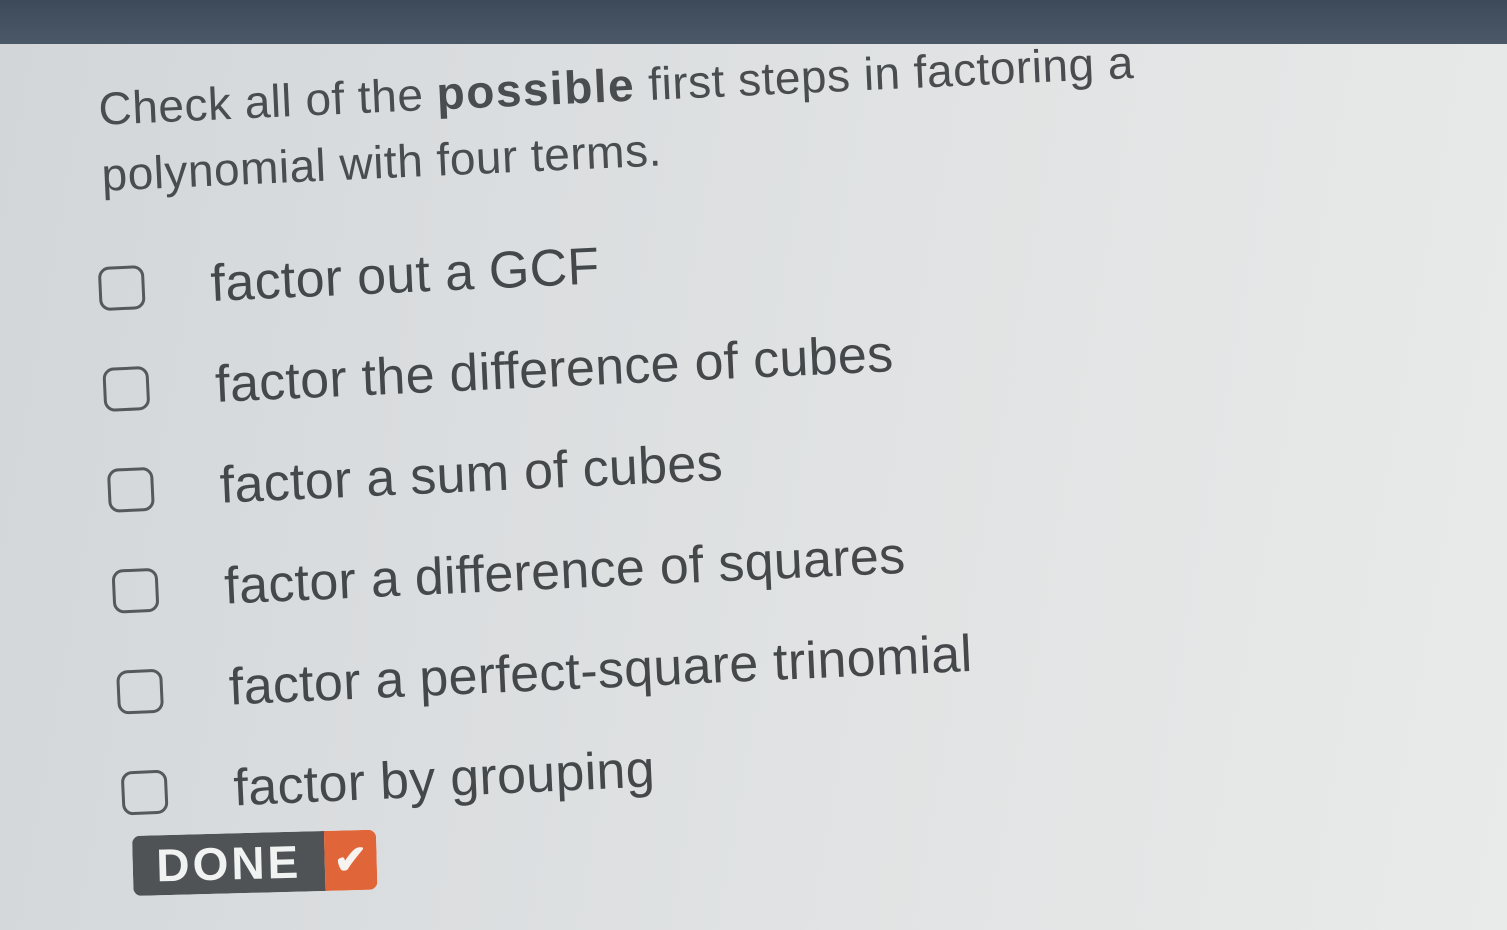 The image size is (1507, 930). Describe the element at coordinates (350, 860) in the screenshot. I see `checkmark-icon: ✔` at that location.